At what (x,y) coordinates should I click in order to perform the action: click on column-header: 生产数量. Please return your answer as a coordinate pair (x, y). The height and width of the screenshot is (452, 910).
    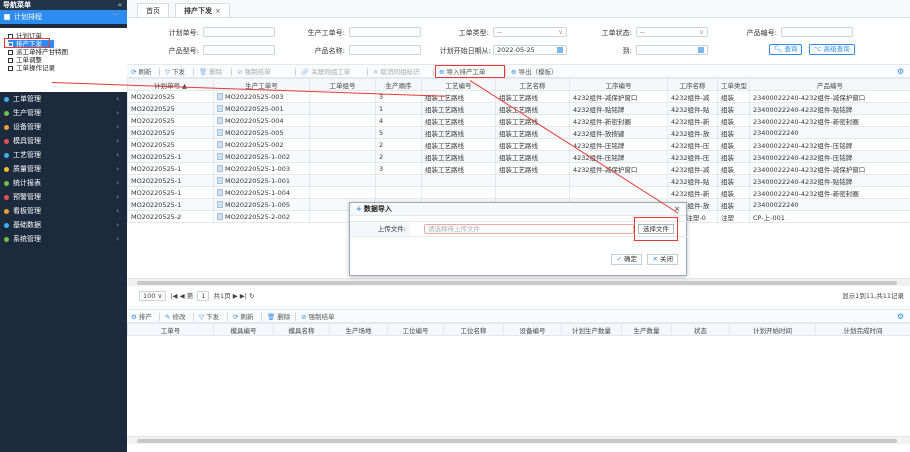
    Looking at the image, I should click on (646, 329).